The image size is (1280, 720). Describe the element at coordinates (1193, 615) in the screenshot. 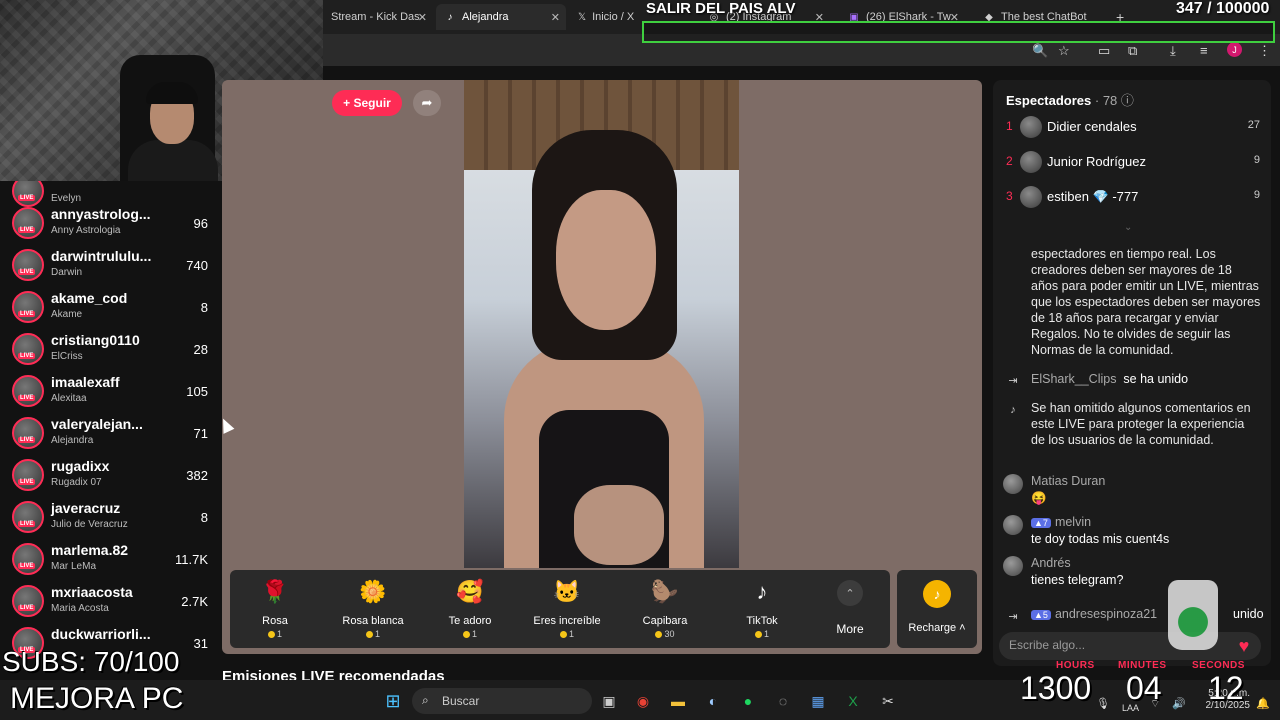

I see `gift-jar-overlay` at that location.